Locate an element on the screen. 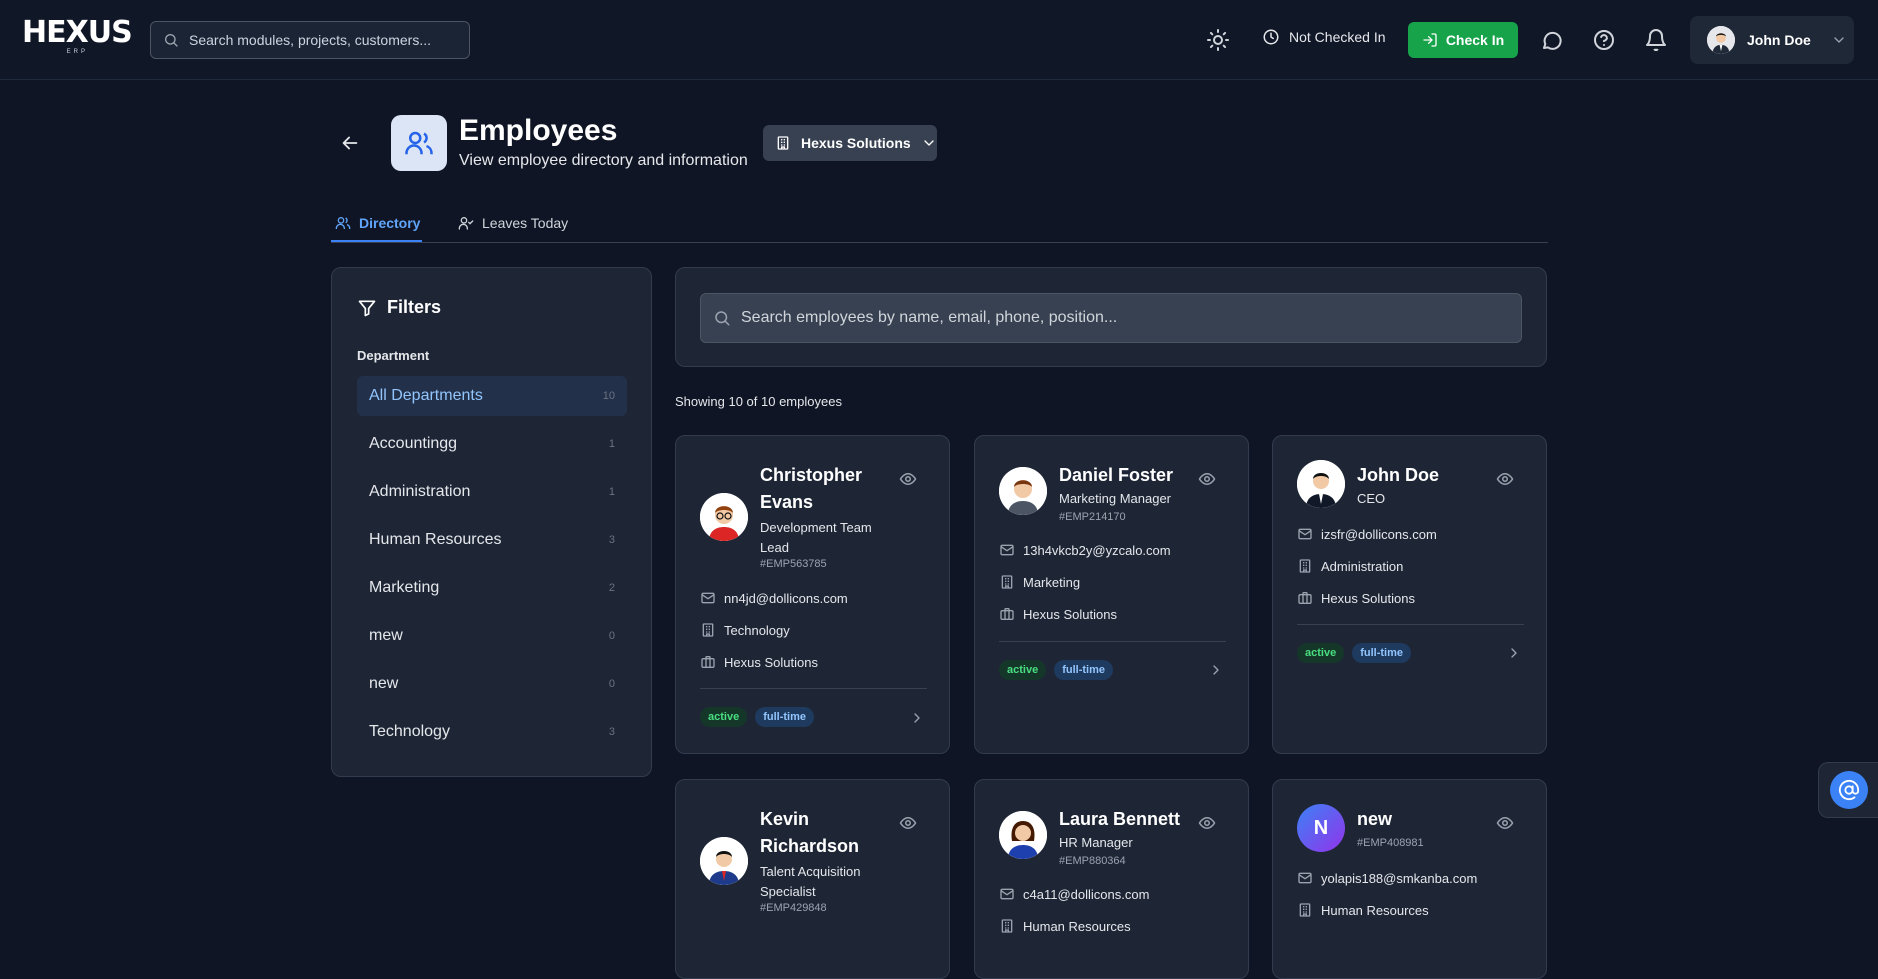  hexus-logo: HEXUS ERP is located at coordinates (77, 38).